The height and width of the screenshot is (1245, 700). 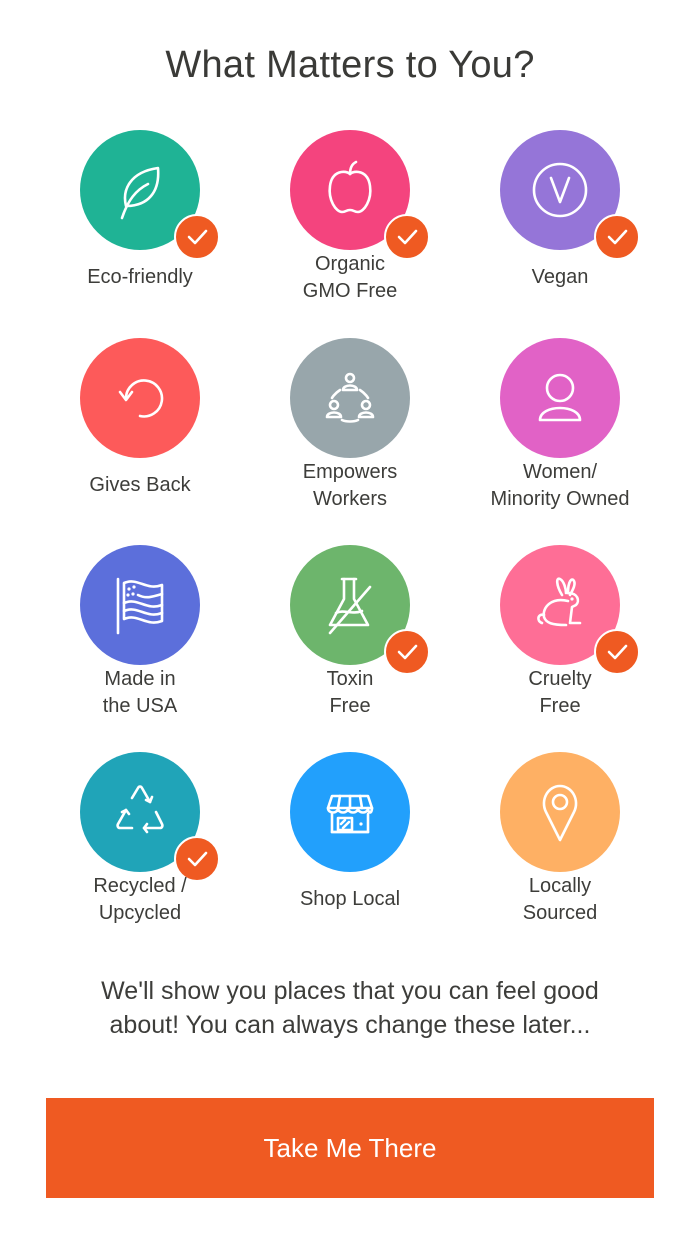 I want to click on option-label-line: Toxin, so click(x=350, y=679).